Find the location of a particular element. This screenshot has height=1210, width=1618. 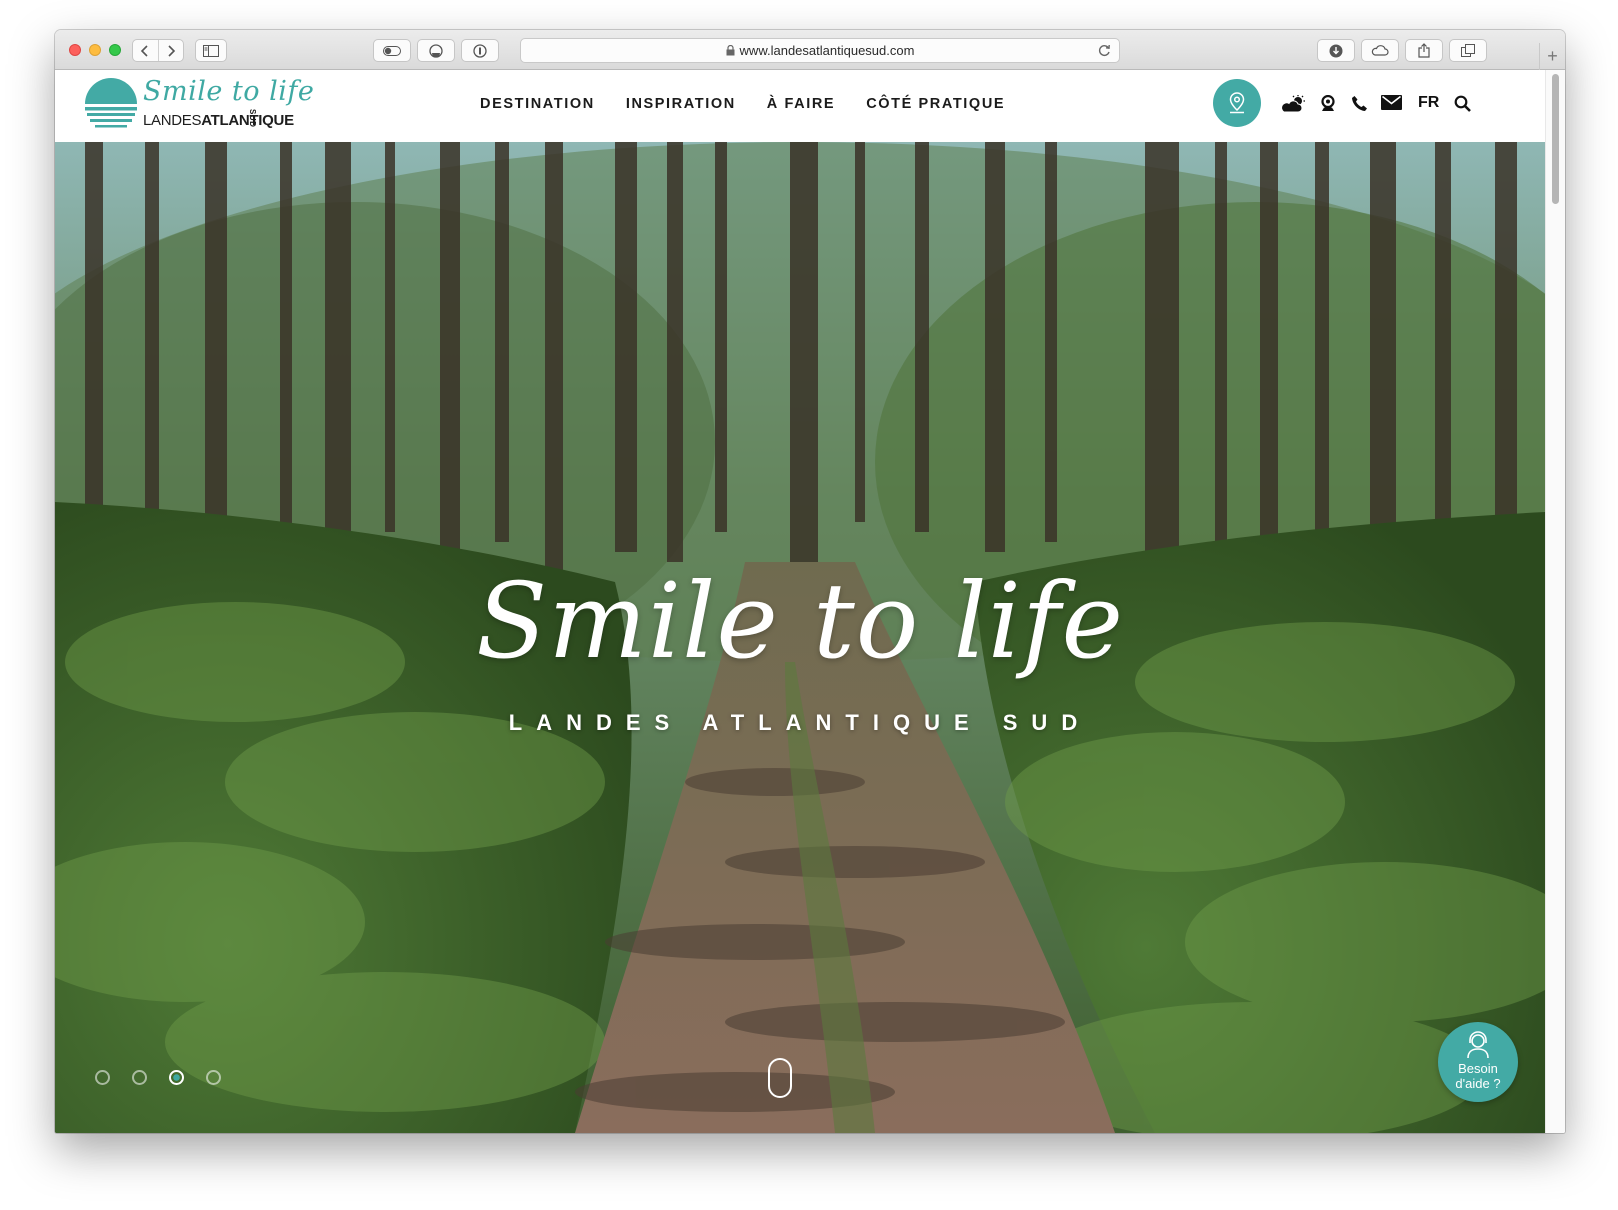

map-button is located at coordinates (1237, 103).